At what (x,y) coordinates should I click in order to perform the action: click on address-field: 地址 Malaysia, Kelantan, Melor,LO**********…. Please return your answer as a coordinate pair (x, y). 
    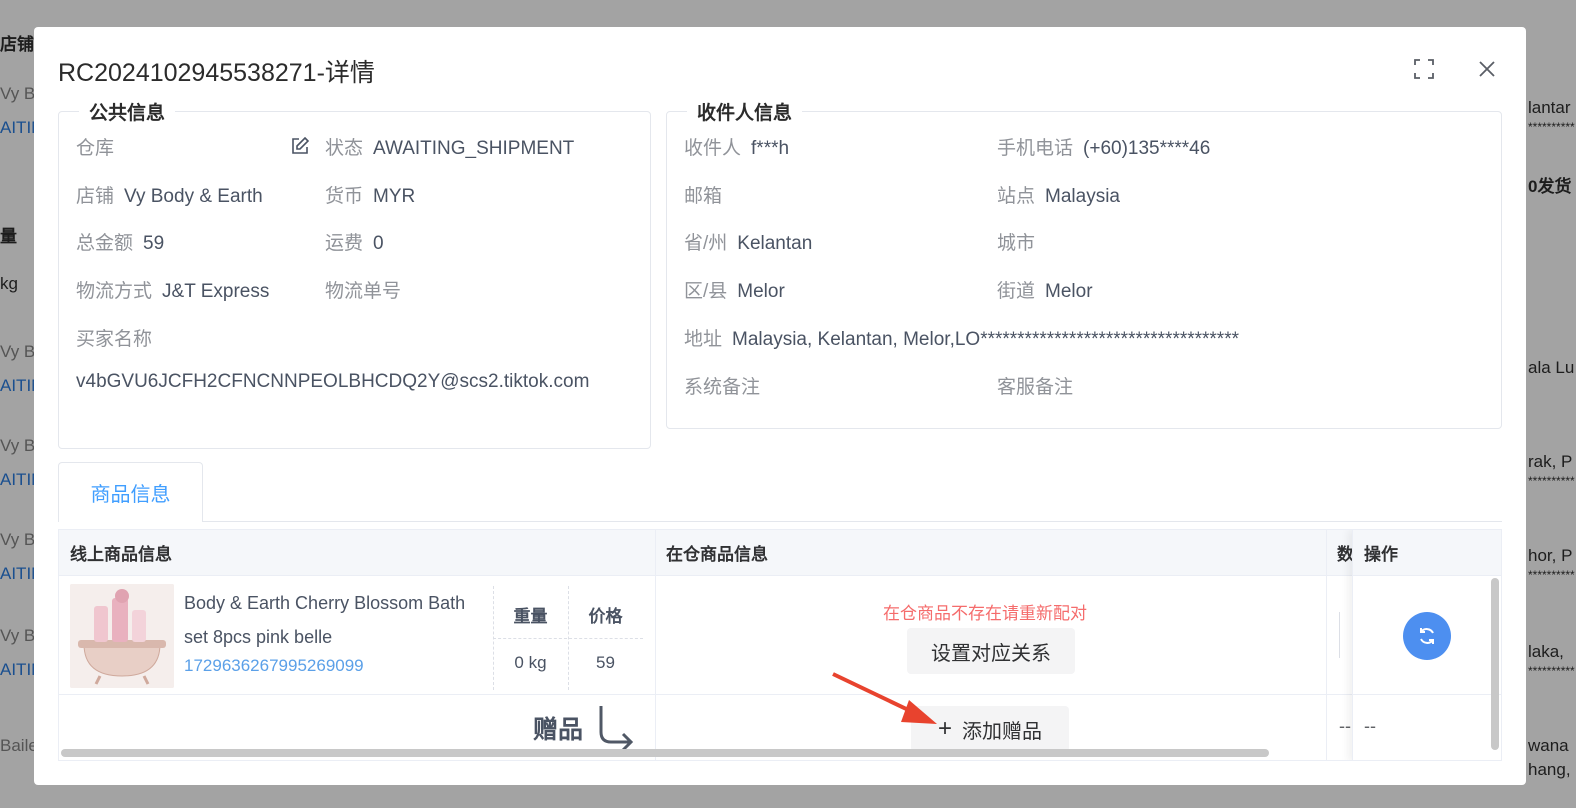
    Looking at the image, I should click on (961, 337).